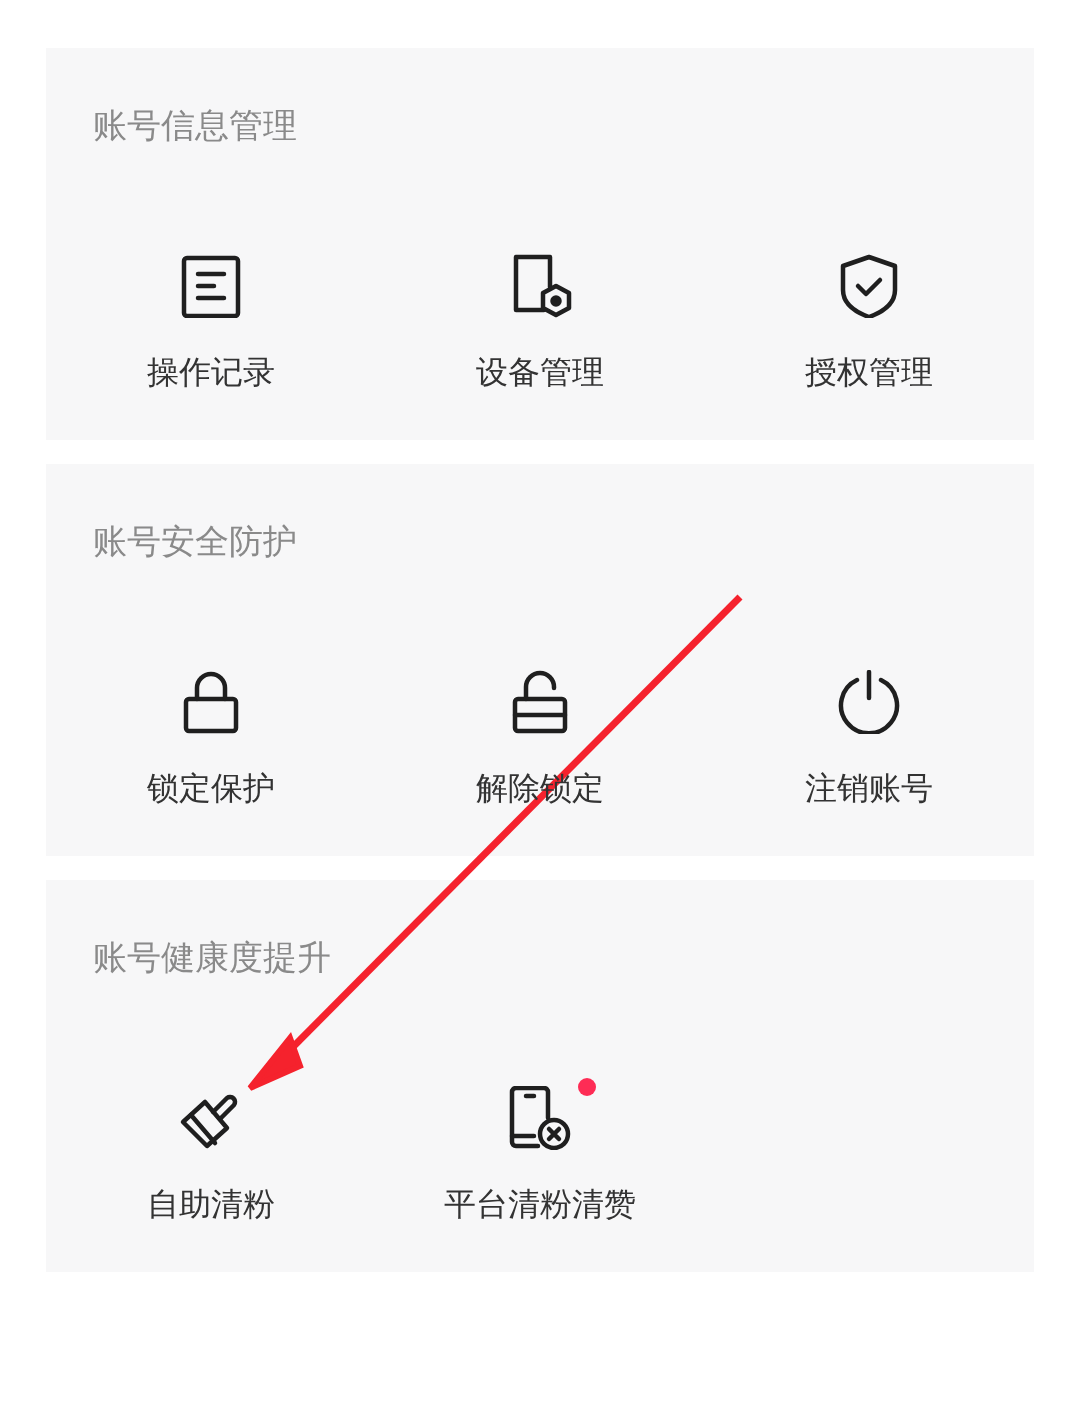  Describe the element at coordinates (539, 317) in the screenshot. I see `menu-item: 设备管理` at that location.